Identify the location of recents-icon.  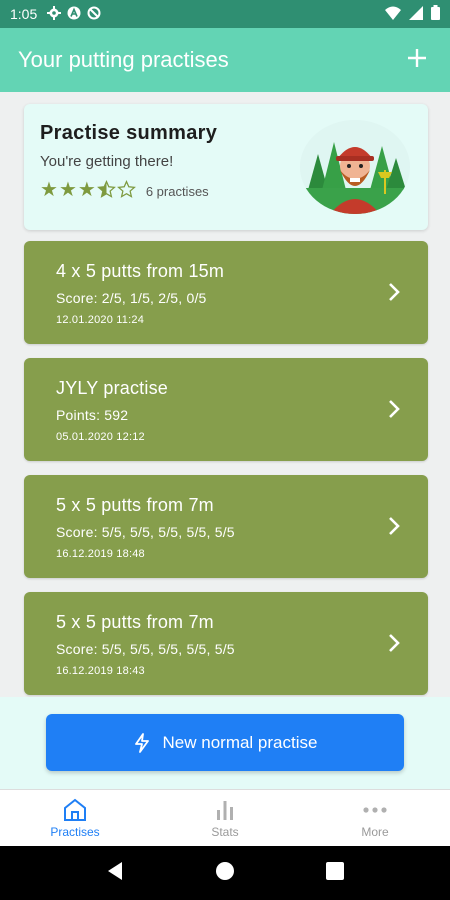
(335, 873).